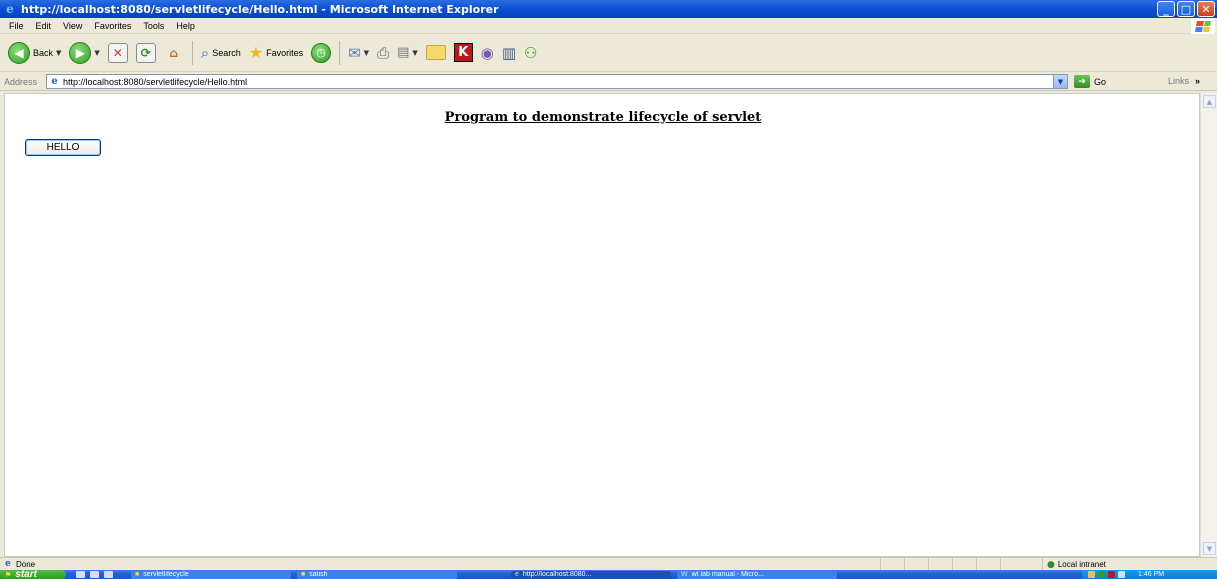 The image size is (1217, 579). What do you see at coordinates (1209, 548) in the screenshot?
I see `scroll-down-arrow-icon: ▼` at bounding box center [1209, 548].